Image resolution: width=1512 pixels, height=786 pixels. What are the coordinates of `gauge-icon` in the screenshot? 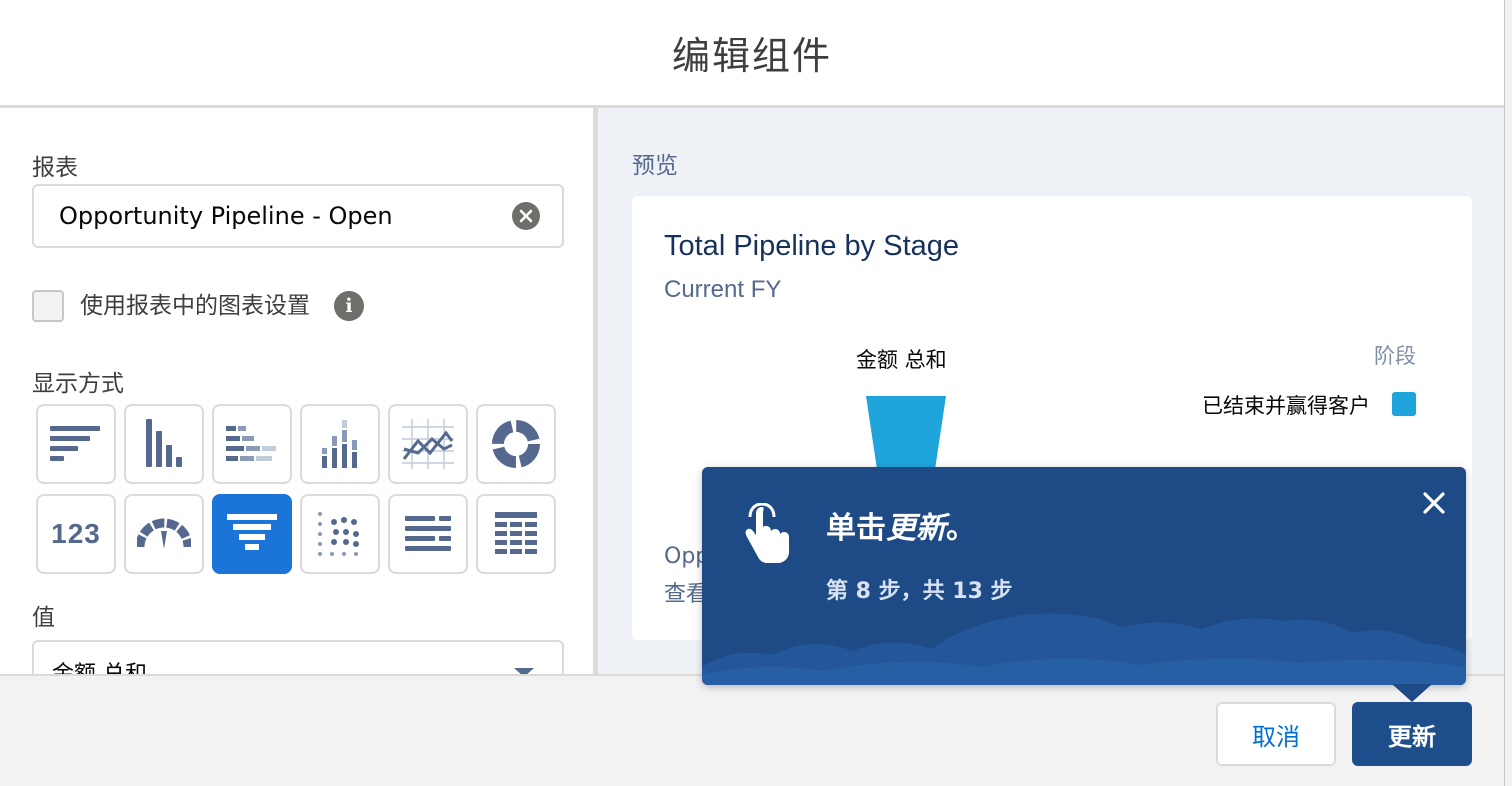 It's located at (164, 533).